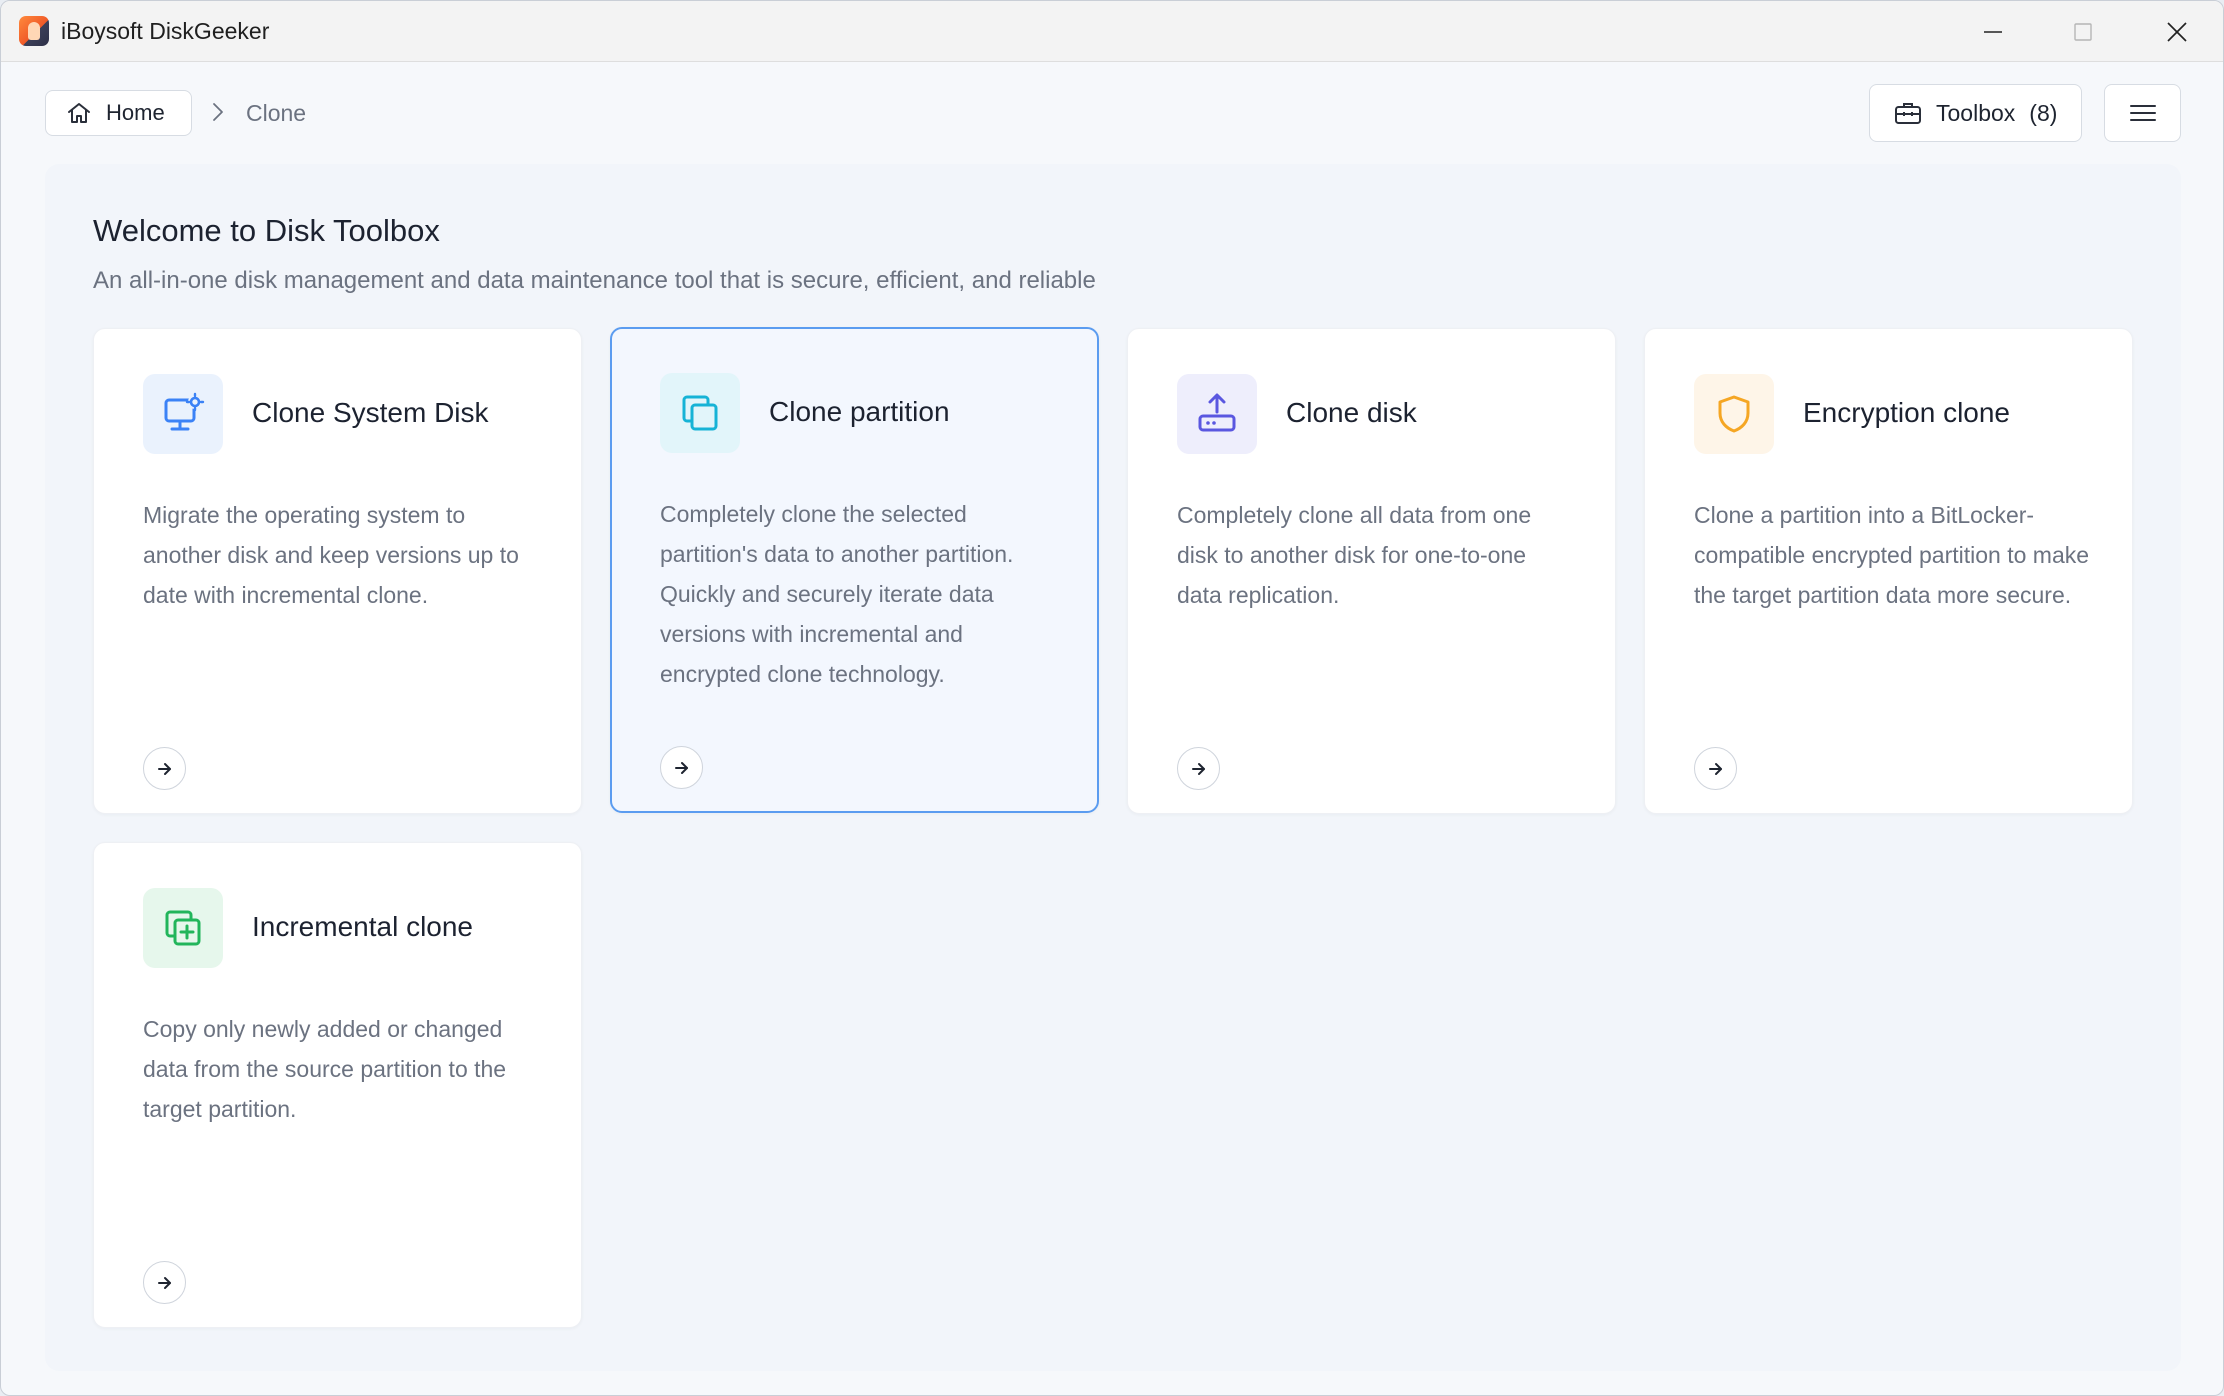 The width and height of the screenshot is (2224, 1396). Describe the element at coordinates (34, 31) in the screenshot. I see `app-logo-icon` at that location.